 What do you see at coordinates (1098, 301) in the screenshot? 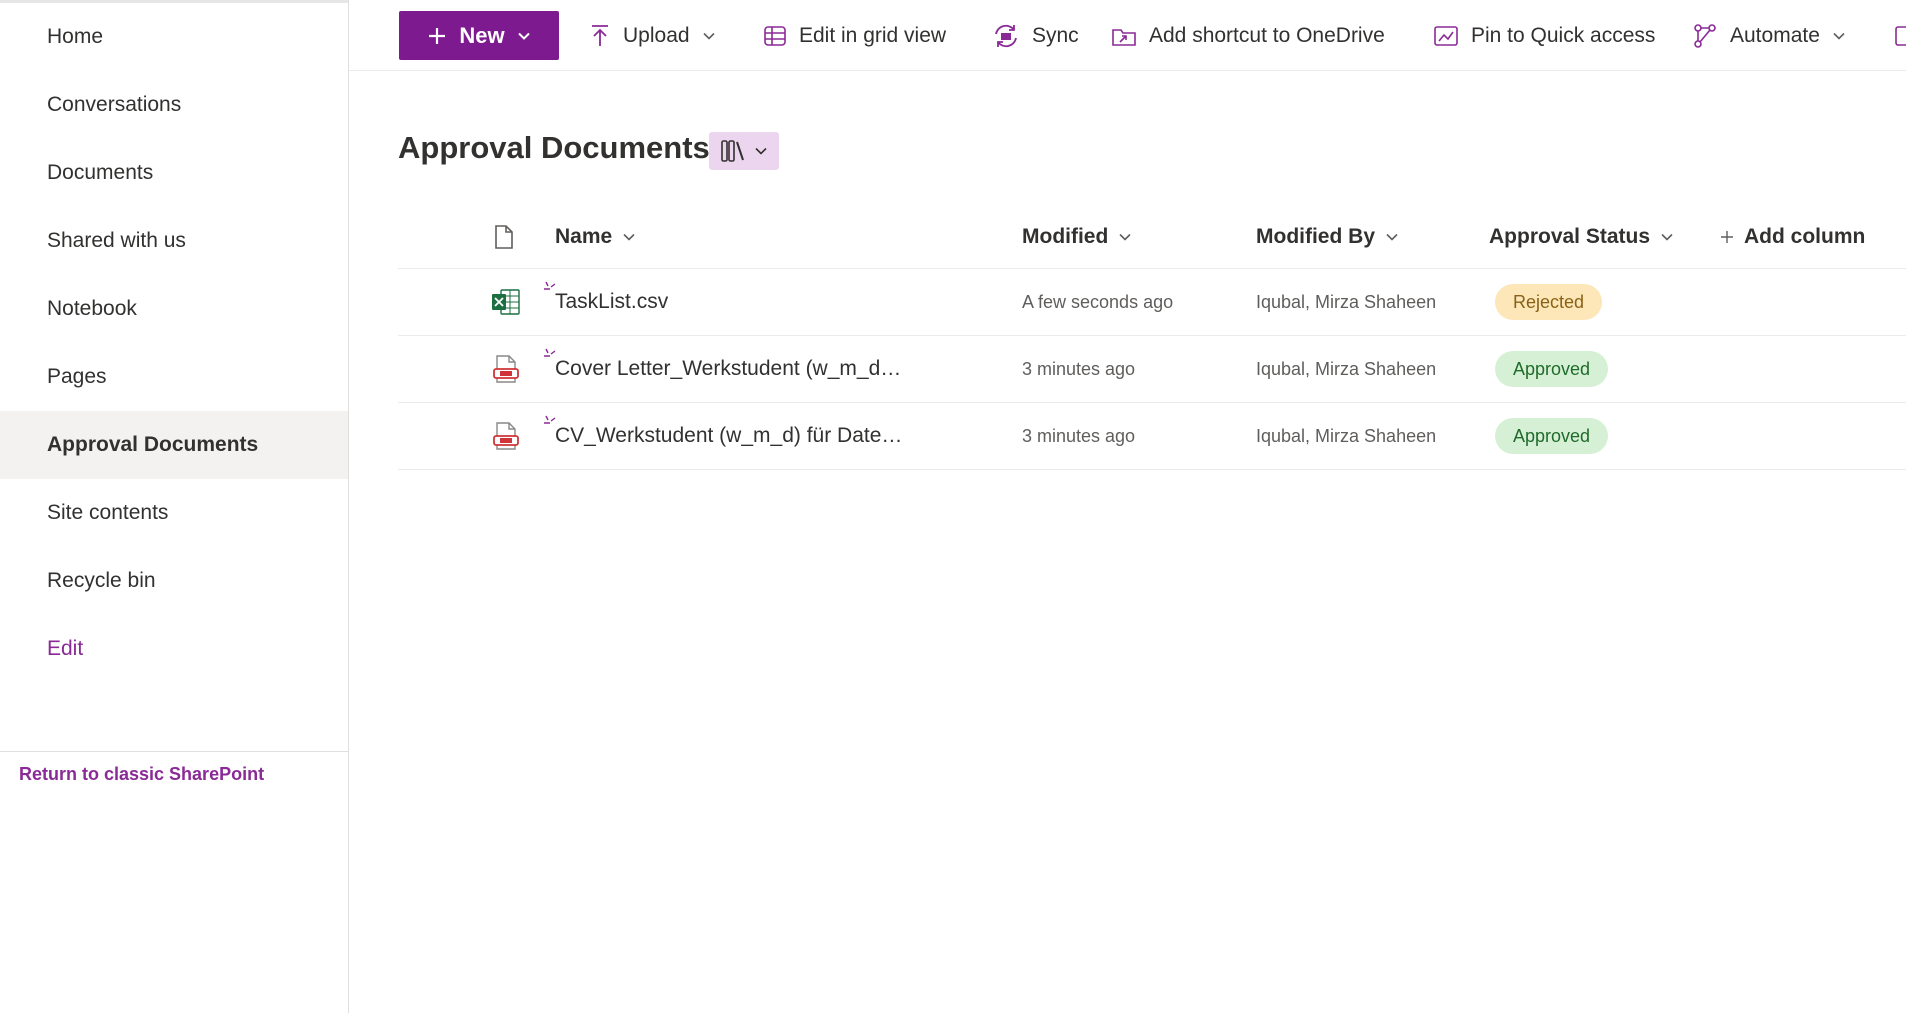
I see `modified-time: A few seconds ago` at bounding box center [1098, 301].